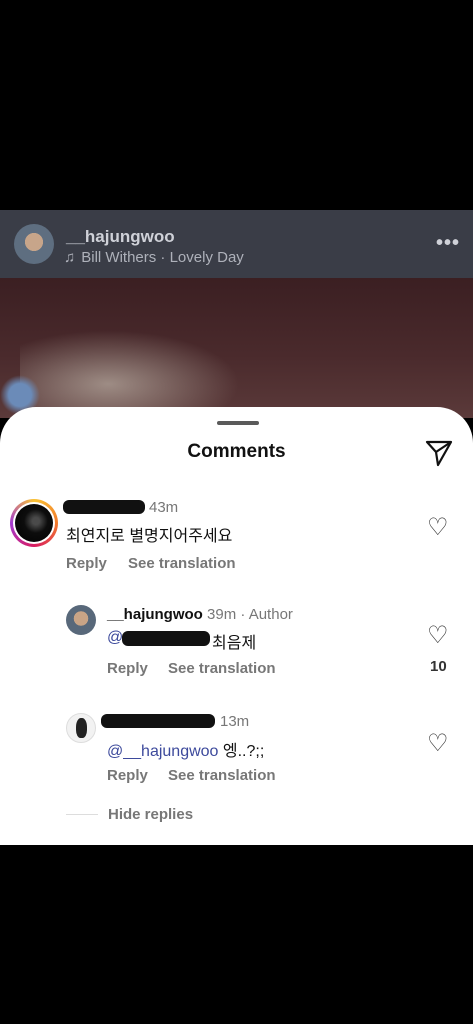 This screenshot has height=1024, width=473. Describe the element at coordinates (439, 453) in the screenshot. I see `paper-plane-icon` at that location.